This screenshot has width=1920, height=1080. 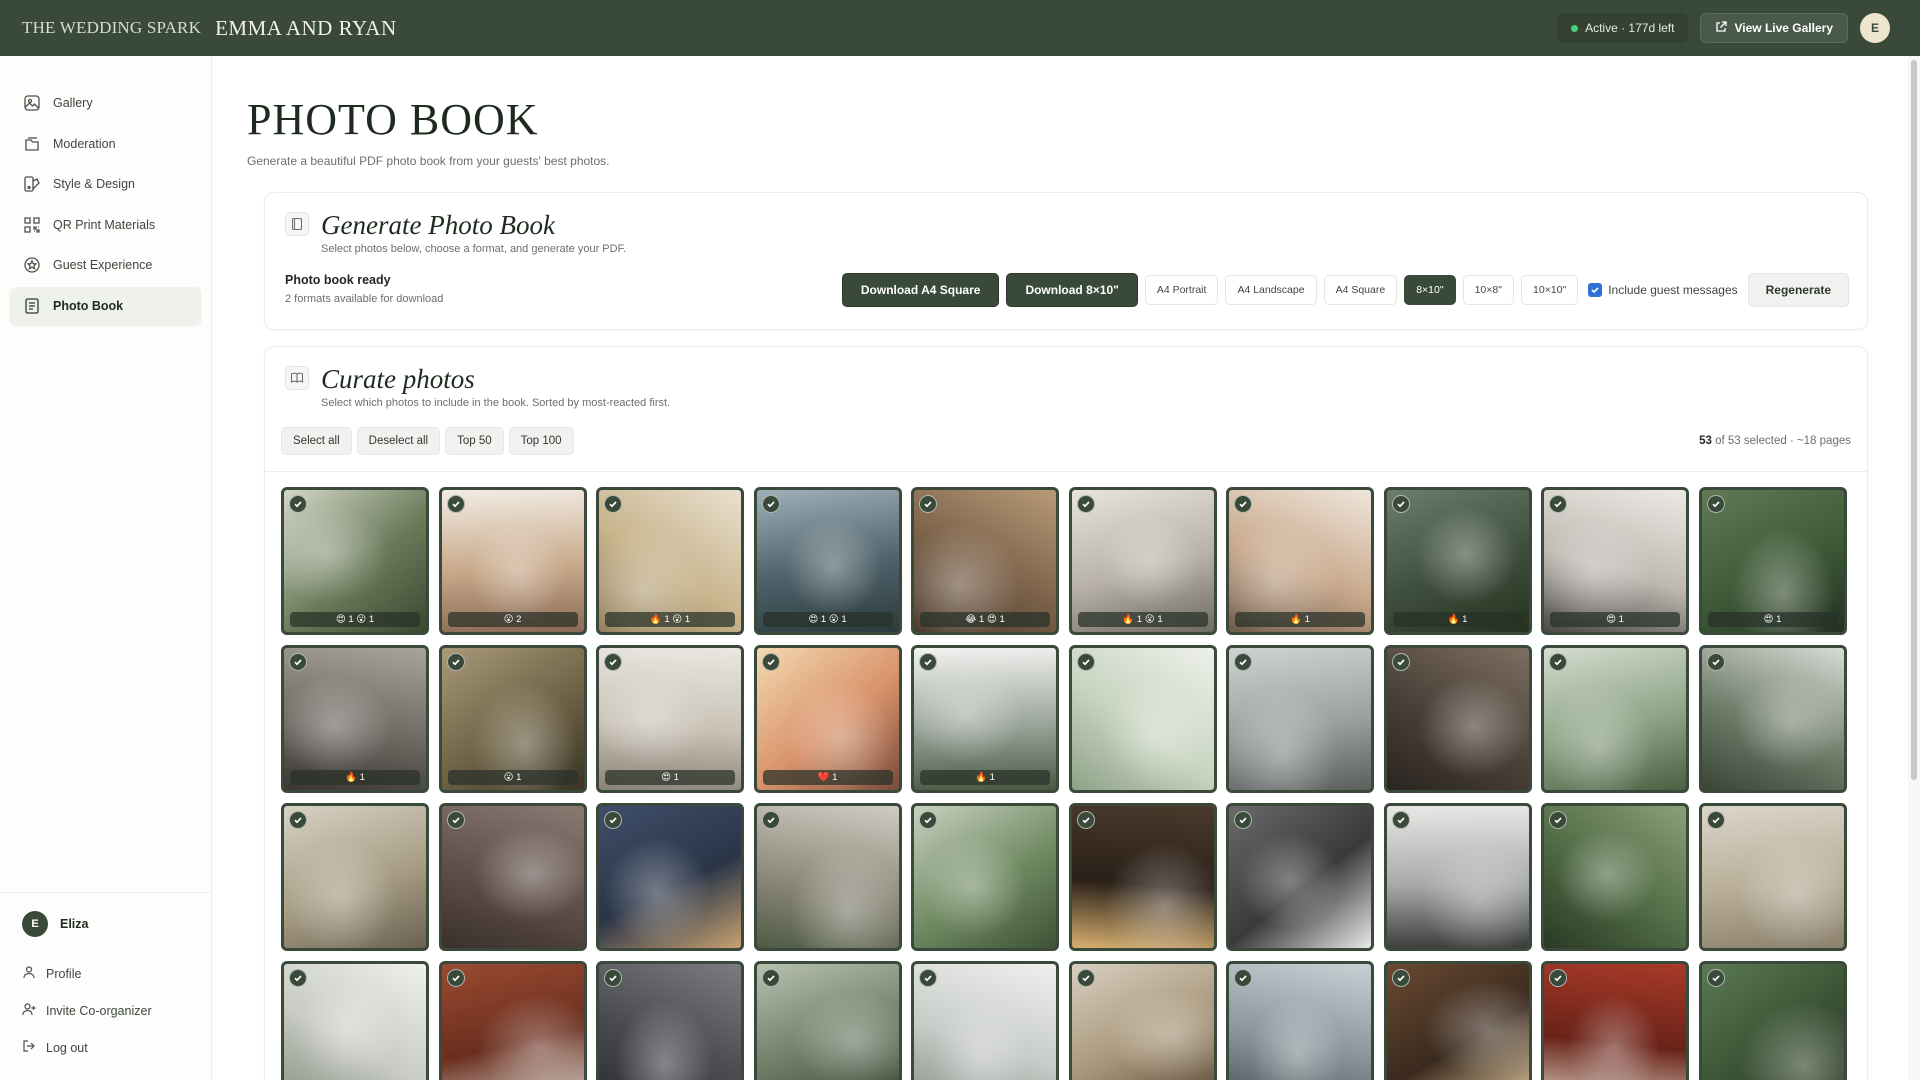 I want to click on sidebar-item-gallery: Gallery, so click(x=105, y=103).